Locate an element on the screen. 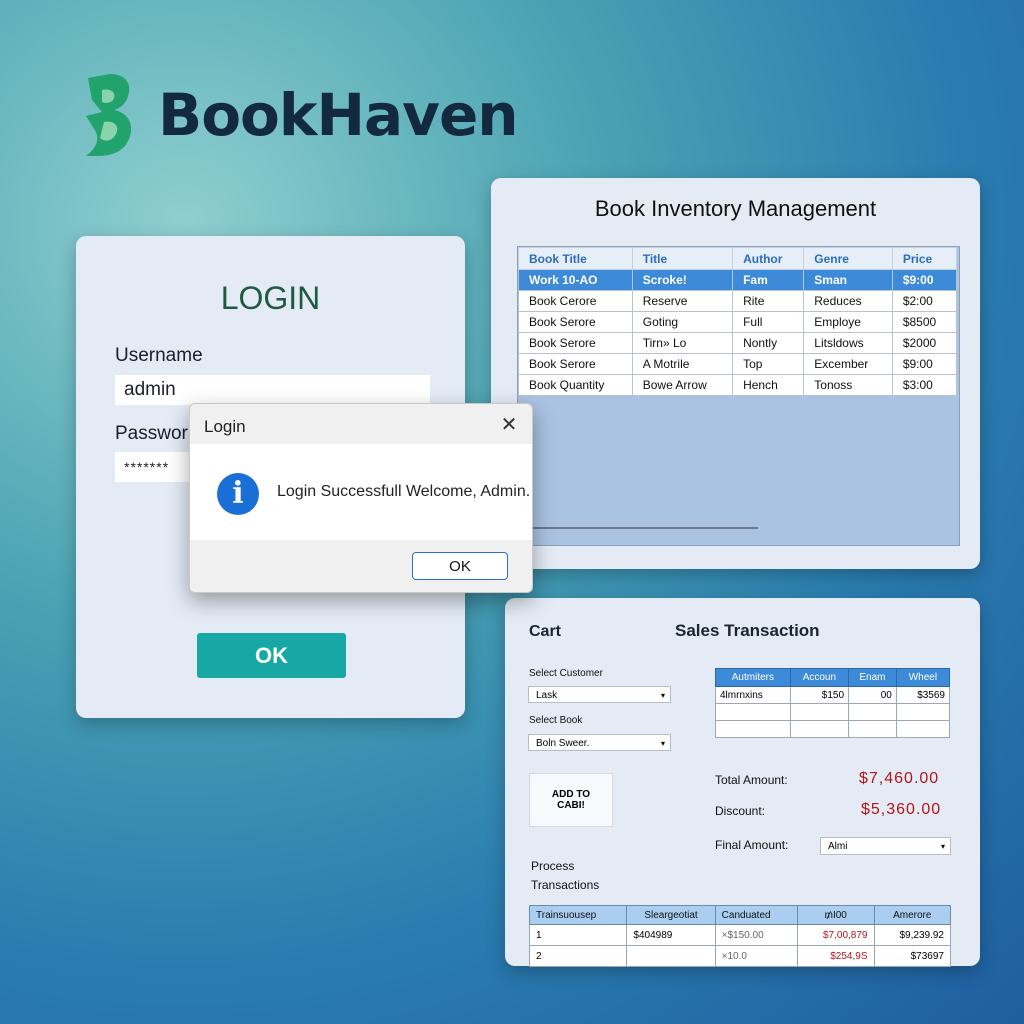 Image resolution: width=1024 pixels, height=1024 pixels. brand-logo: BookHaven is located at coordinates (299, 115).